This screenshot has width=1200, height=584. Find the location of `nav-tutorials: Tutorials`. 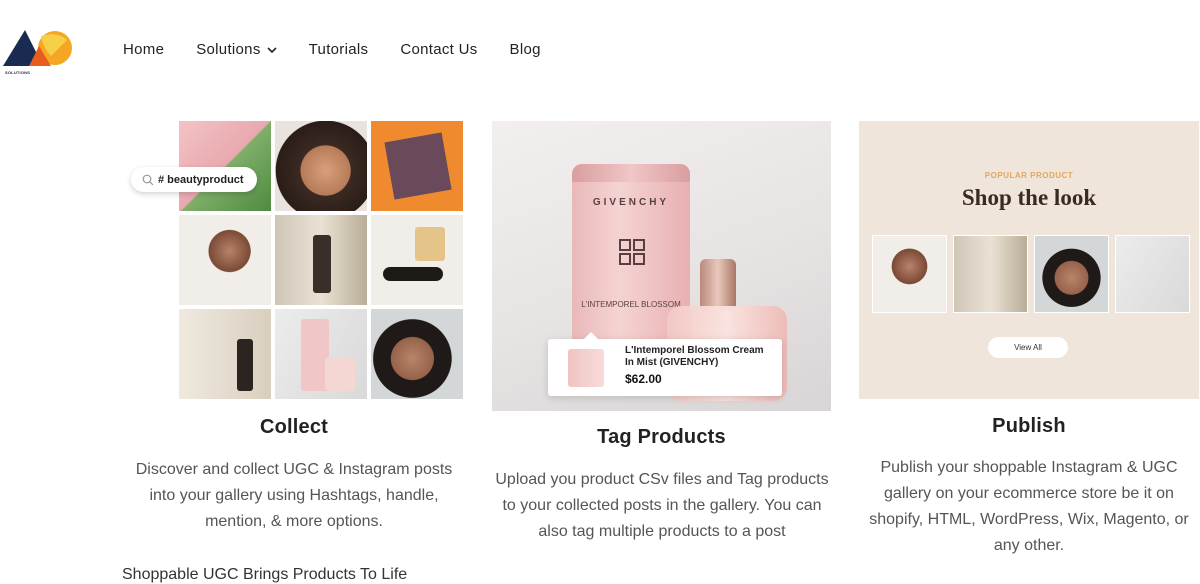

nav-tutorials: Tutorials is located at coordinates (339, 49).